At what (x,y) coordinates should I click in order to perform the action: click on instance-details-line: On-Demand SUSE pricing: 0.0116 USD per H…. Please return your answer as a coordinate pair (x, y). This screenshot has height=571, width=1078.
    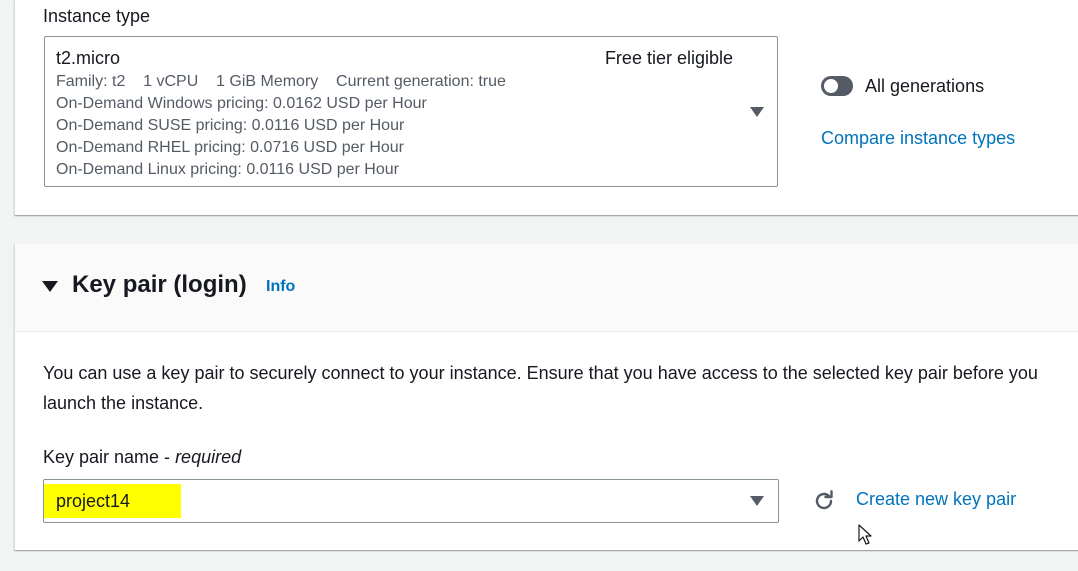
    Looking at the image, I should click on (230, 125).